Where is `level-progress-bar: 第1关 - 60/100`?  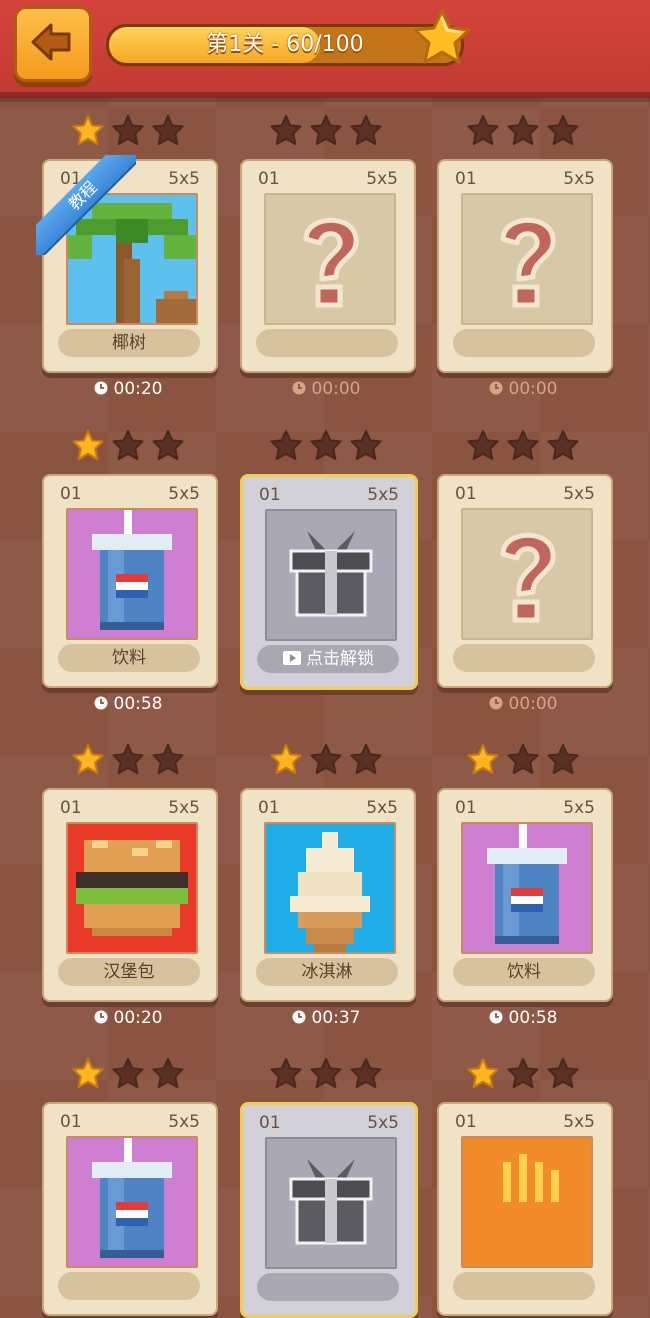 level-progress-bar: 第1关 - 60/100 is located at coordinates (285, 45).